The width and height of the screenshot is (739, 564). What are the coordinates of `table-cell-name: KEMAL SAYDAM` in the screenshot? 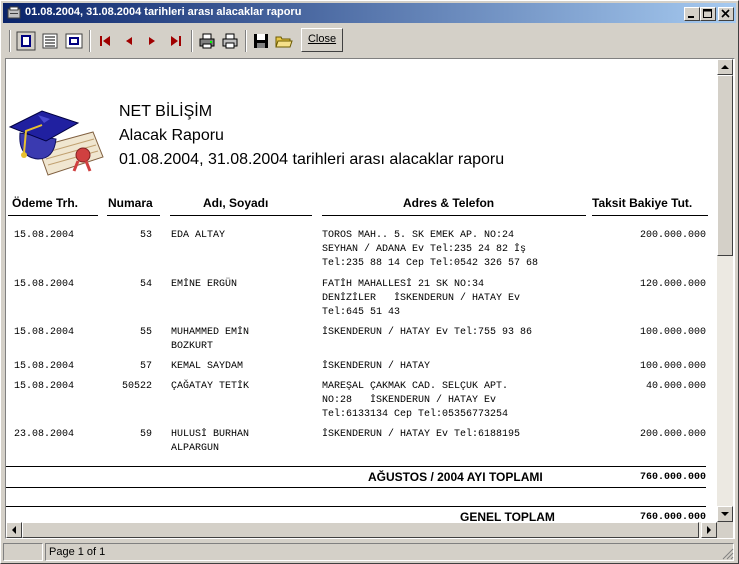 It's located at (207, 366).